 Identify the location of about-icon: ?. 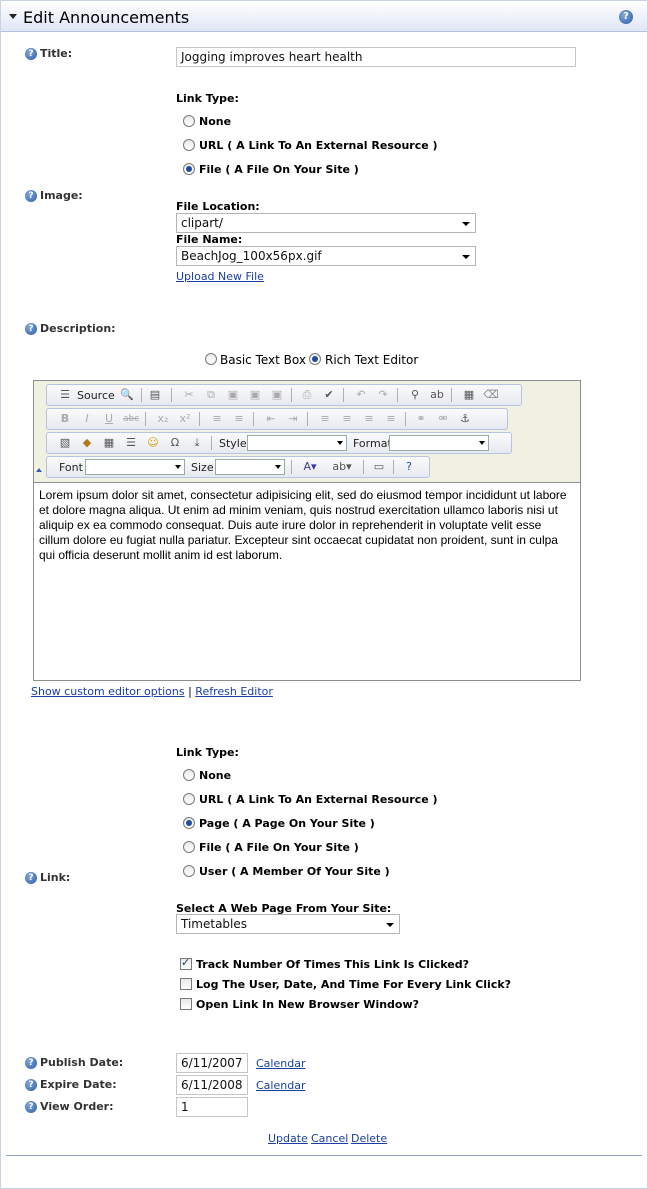
(409, 467).